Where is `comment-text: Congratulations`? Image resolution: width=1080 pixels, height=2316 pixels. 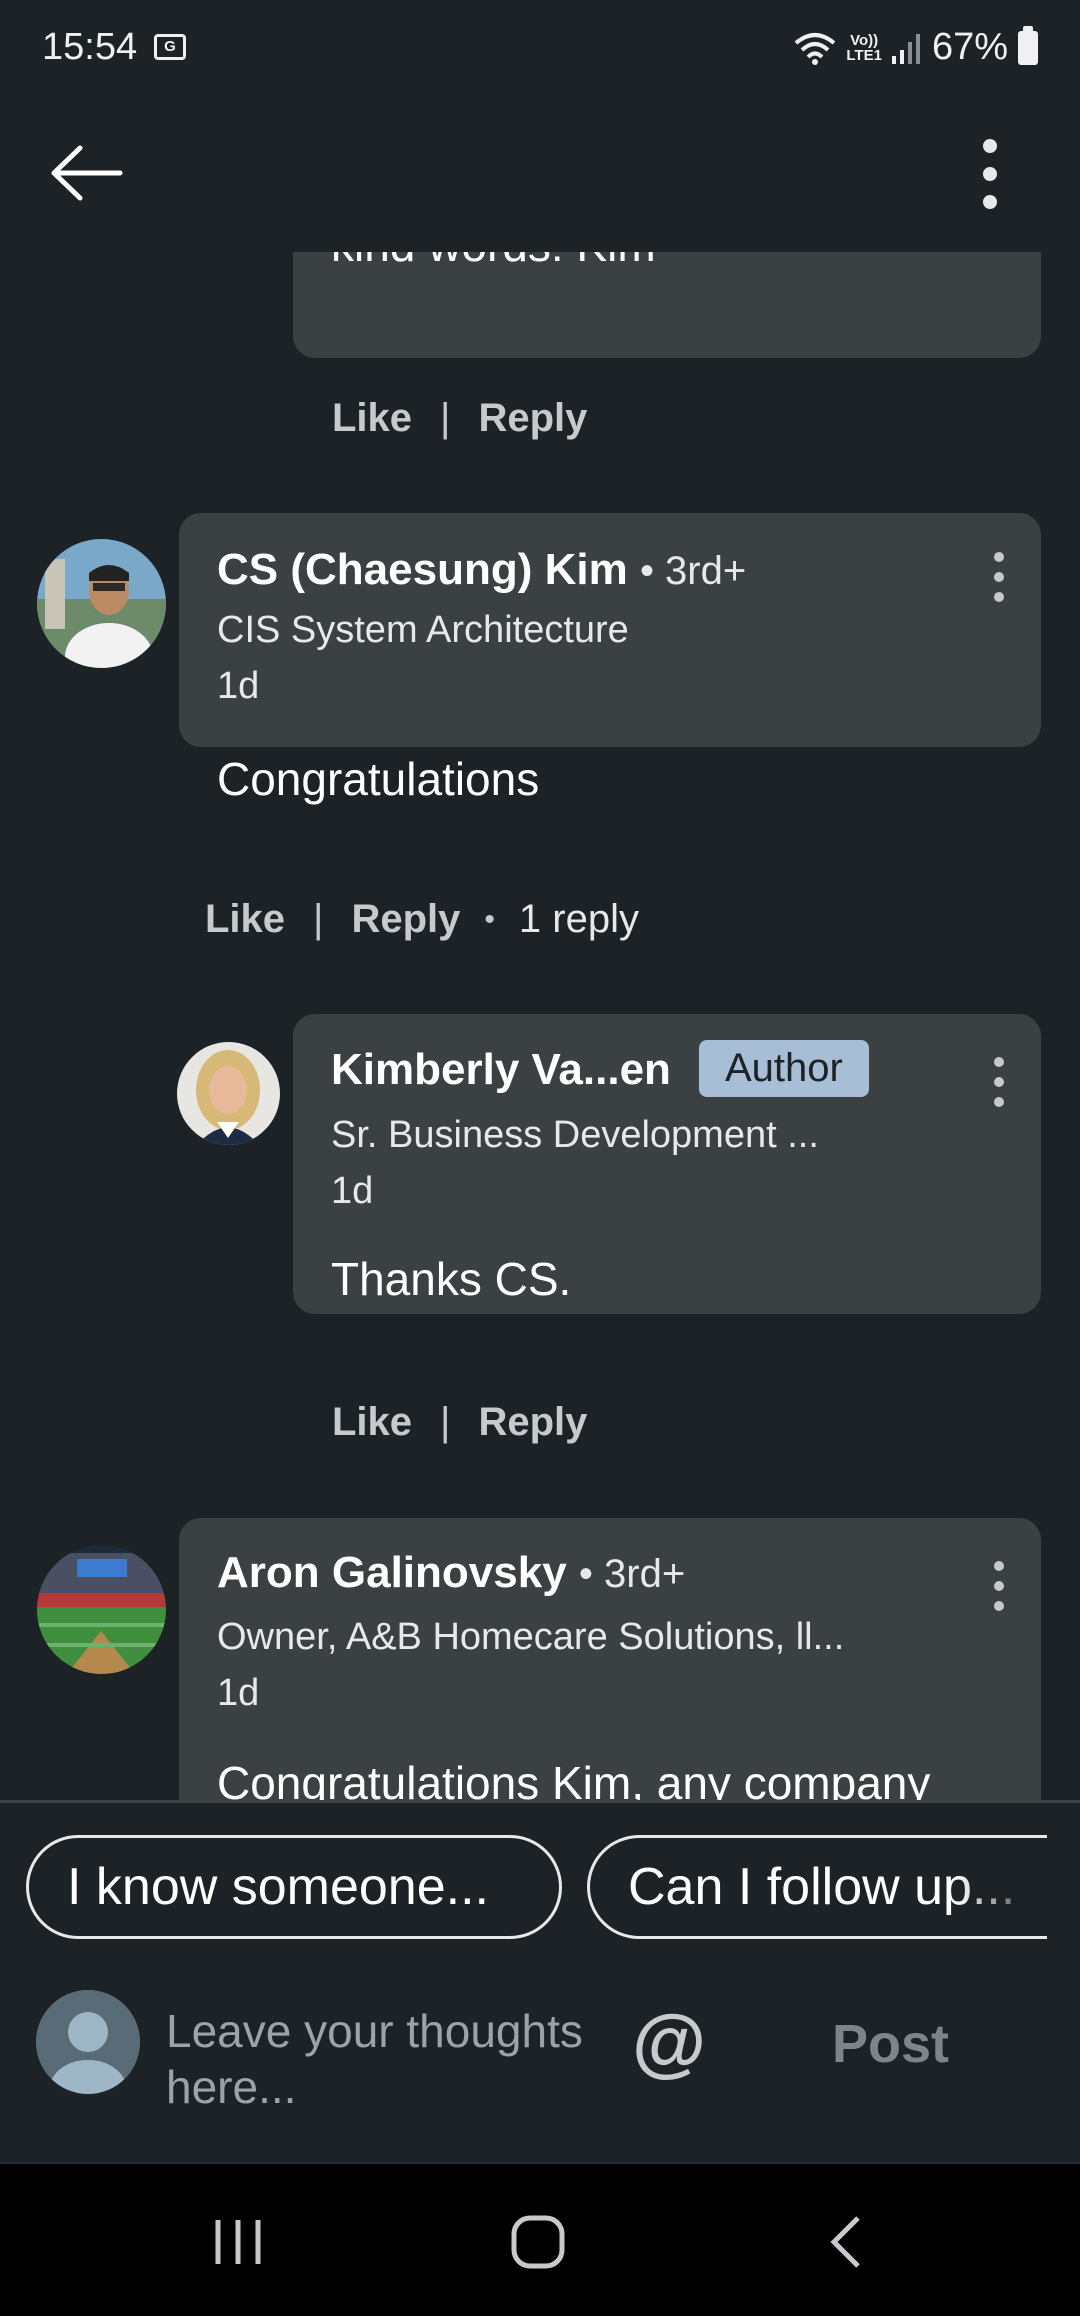 comment-text: Congratulations is located at coordinates (378, 779).